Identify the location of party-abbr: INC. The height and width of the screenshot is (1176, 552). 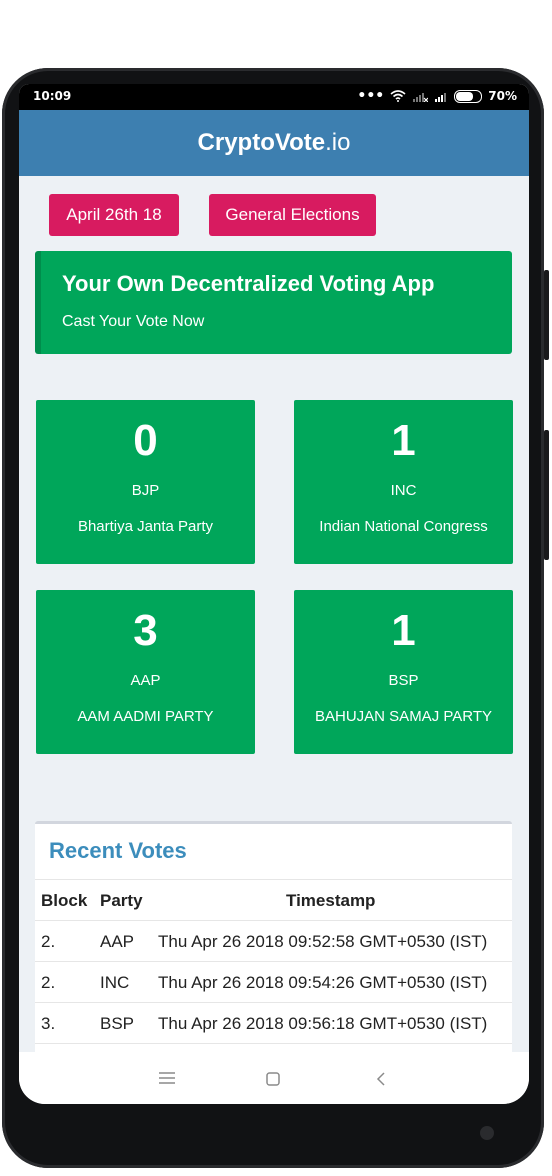
(403, 490).